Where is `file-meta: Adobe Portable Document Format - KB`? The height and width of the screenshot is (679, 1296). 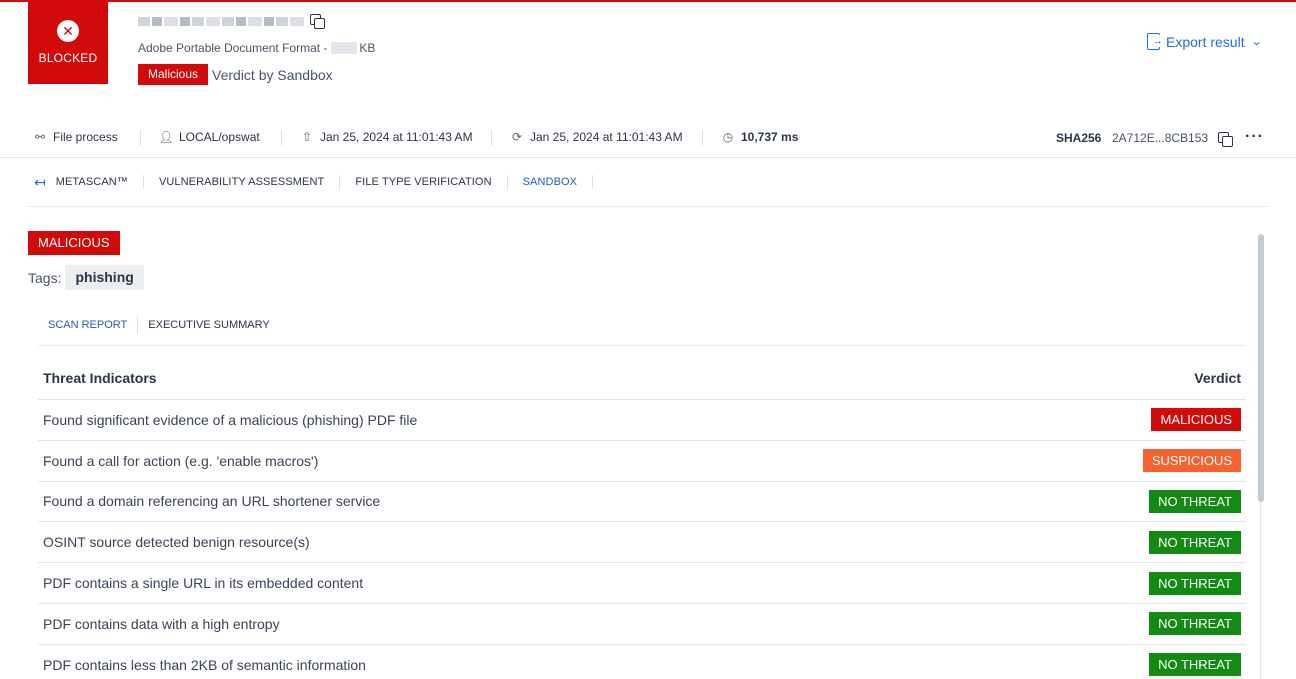 file-meta: Adobe Portable Document Format - KB is located at coordinates (256, 48).